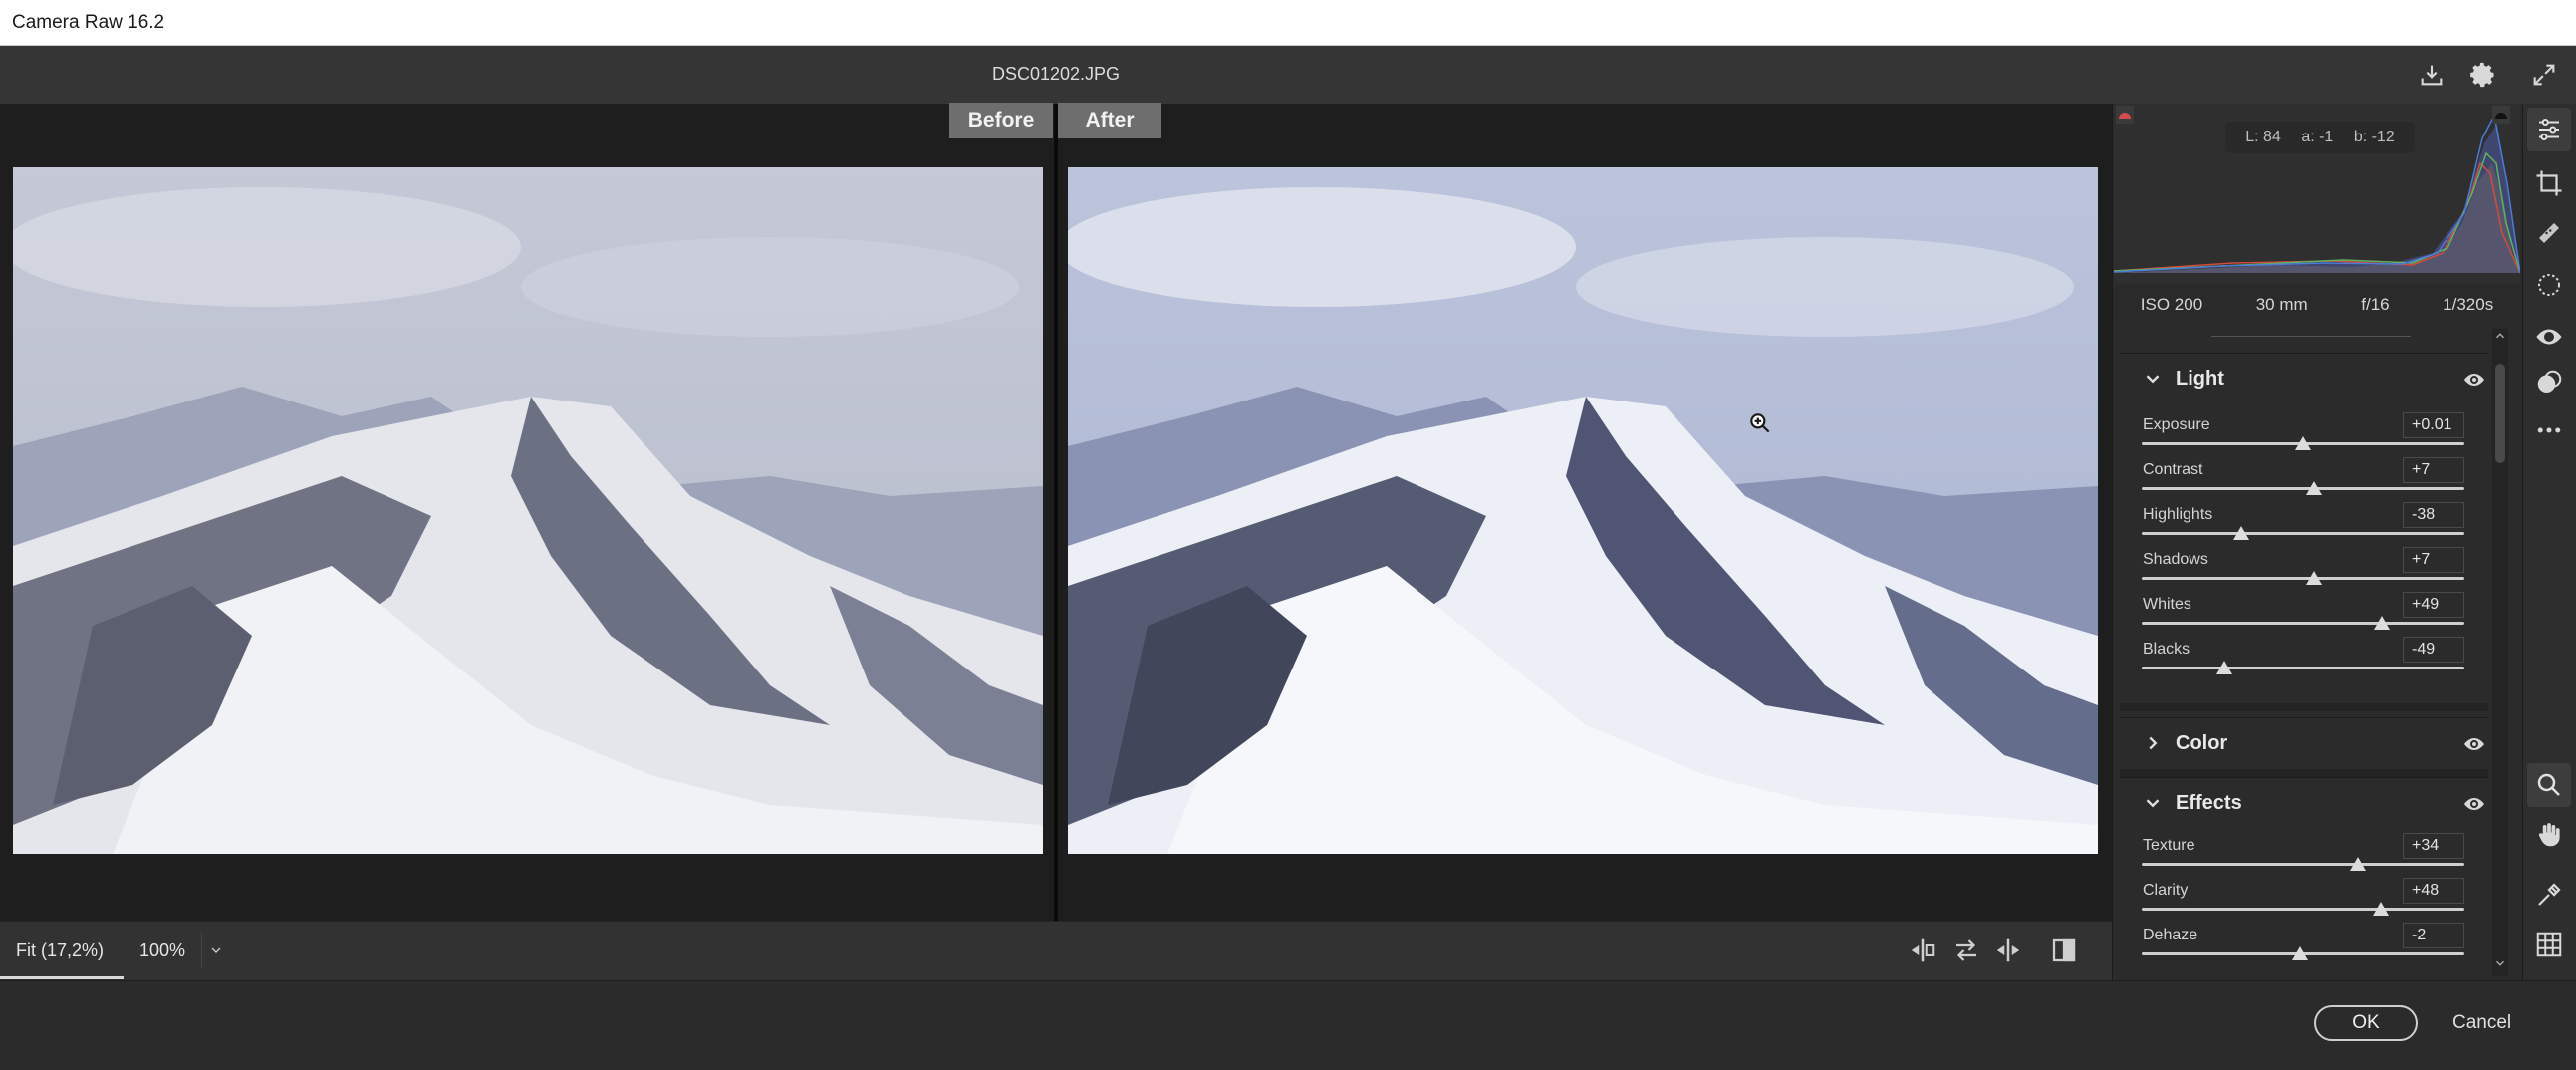  What do you see at coordinates (2366, 1023) in the screenshot?
I see `ok-button: OK` at bounding box center [2366, 1023].